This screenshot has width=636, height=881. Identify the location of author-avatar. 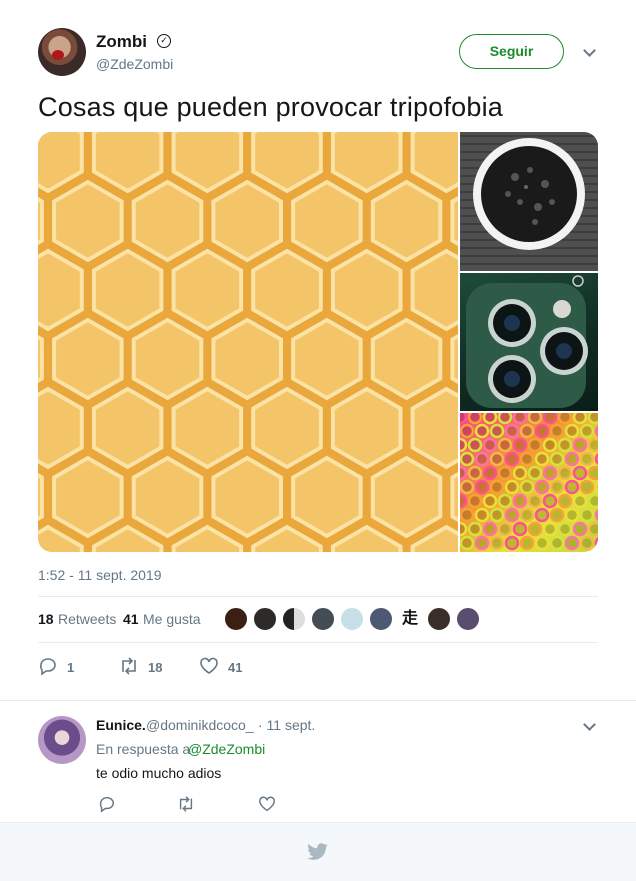
(62, 52).